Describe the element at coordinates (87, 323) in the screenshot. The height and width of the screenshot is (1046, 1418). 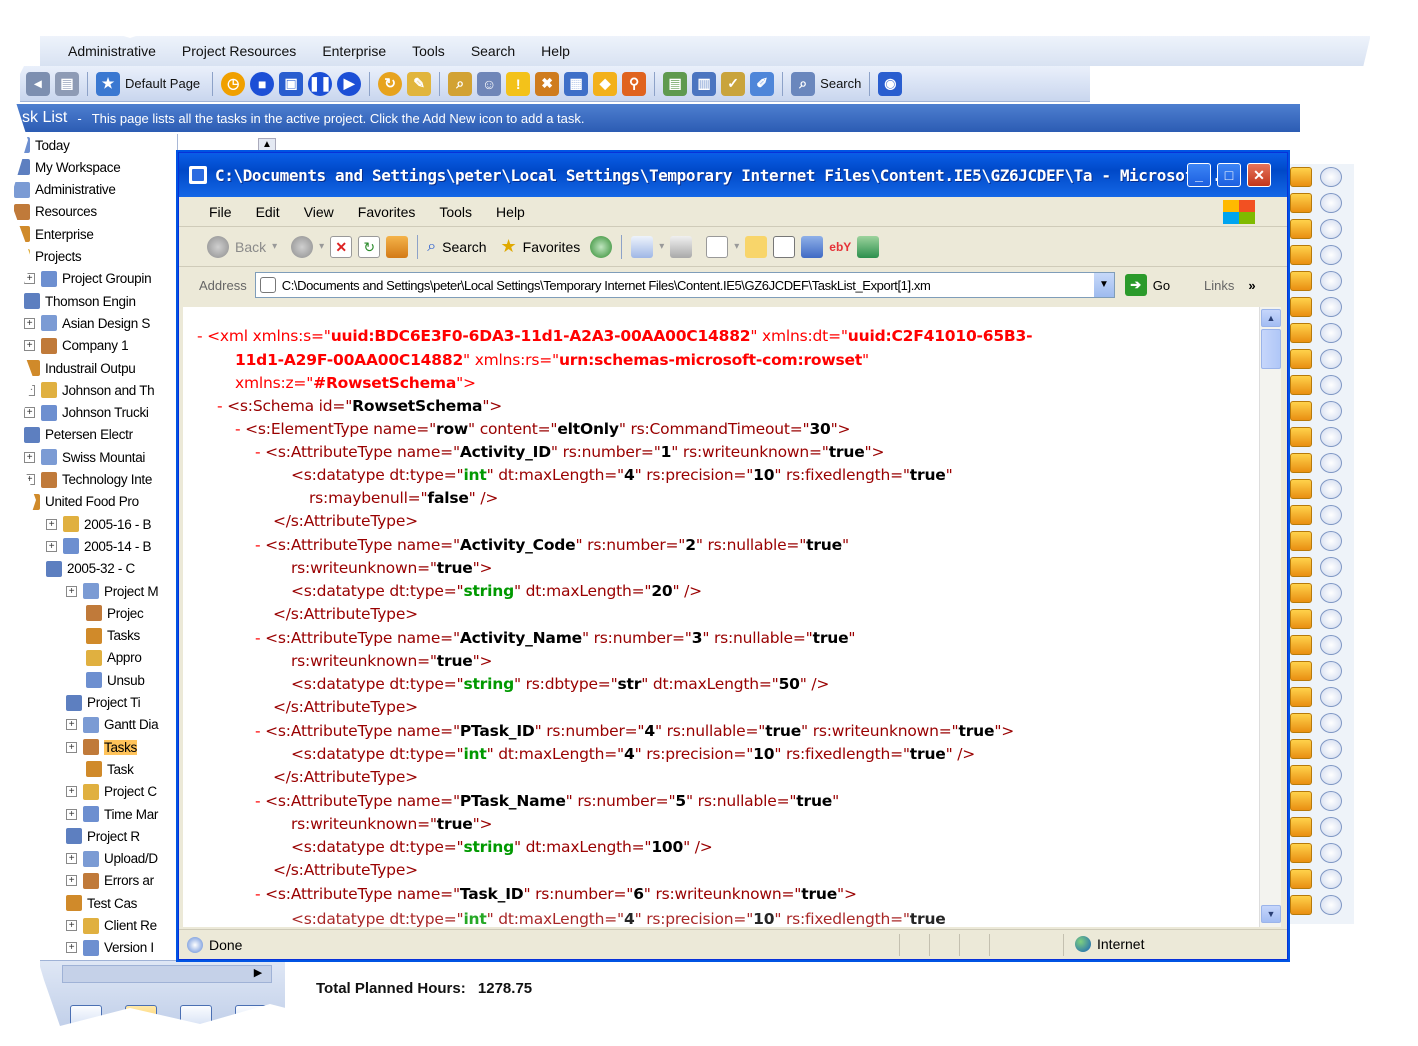
I see `tree-item: + Asian Design S` at that location.